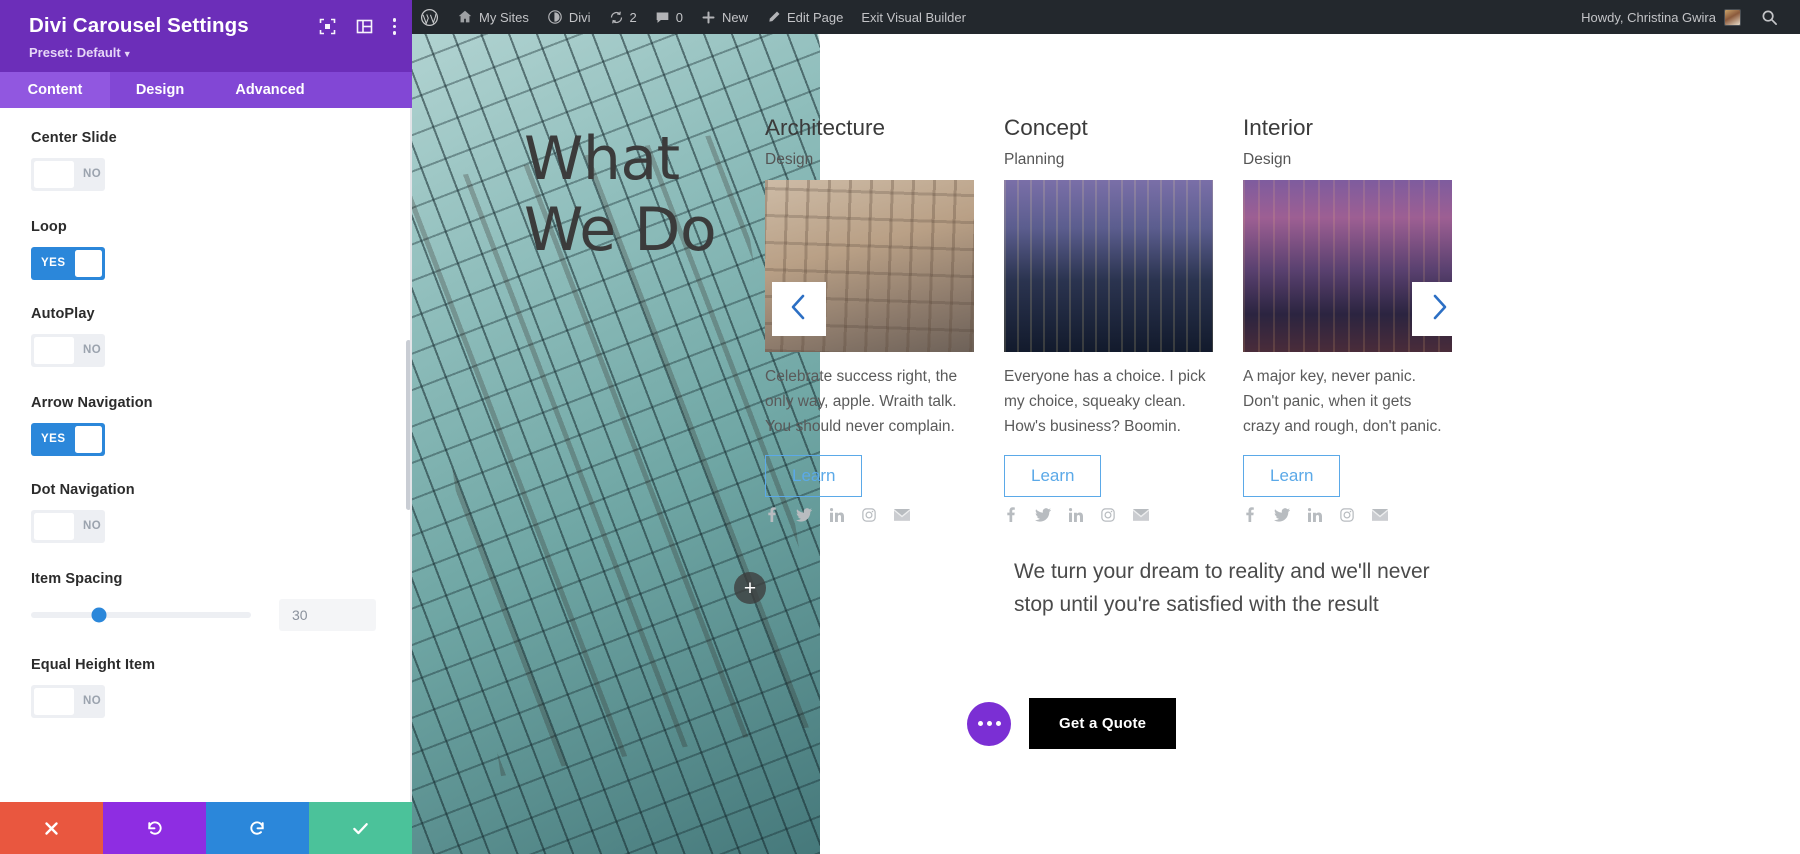  Describe the element at coordinates (206, 36) in the screenshot. I see `panel-header: Divi Carousel Settings Preset: Default ▼` at that location.